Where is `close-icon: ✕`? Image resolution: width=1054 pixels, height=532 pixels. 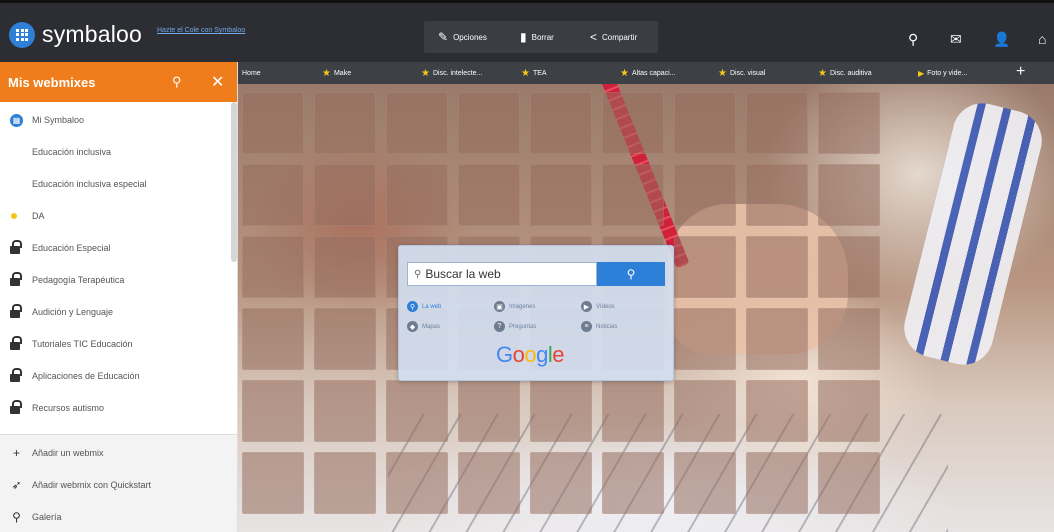 close-icon: ✕ is located at coordinates (217, 82).